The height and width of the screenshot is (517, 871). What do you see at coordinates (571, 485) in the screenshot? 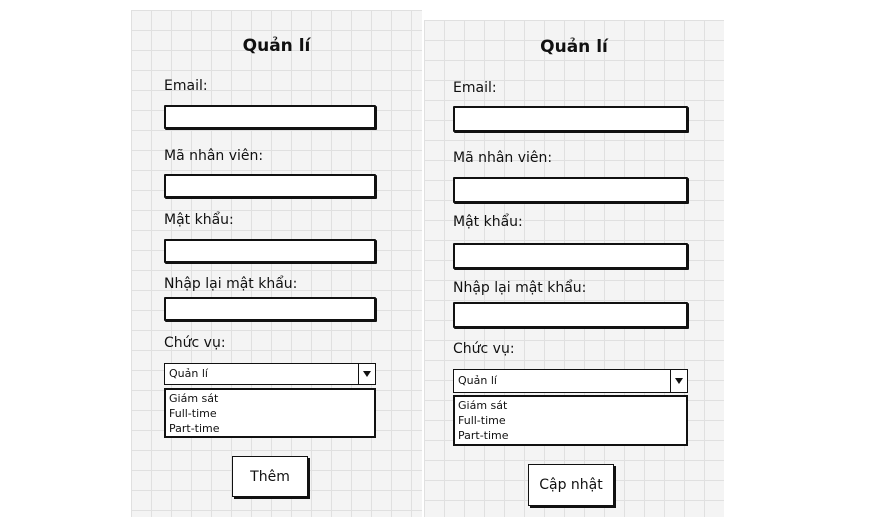
I see `update-button: Cập nhật` at bounding box center [571, 485].